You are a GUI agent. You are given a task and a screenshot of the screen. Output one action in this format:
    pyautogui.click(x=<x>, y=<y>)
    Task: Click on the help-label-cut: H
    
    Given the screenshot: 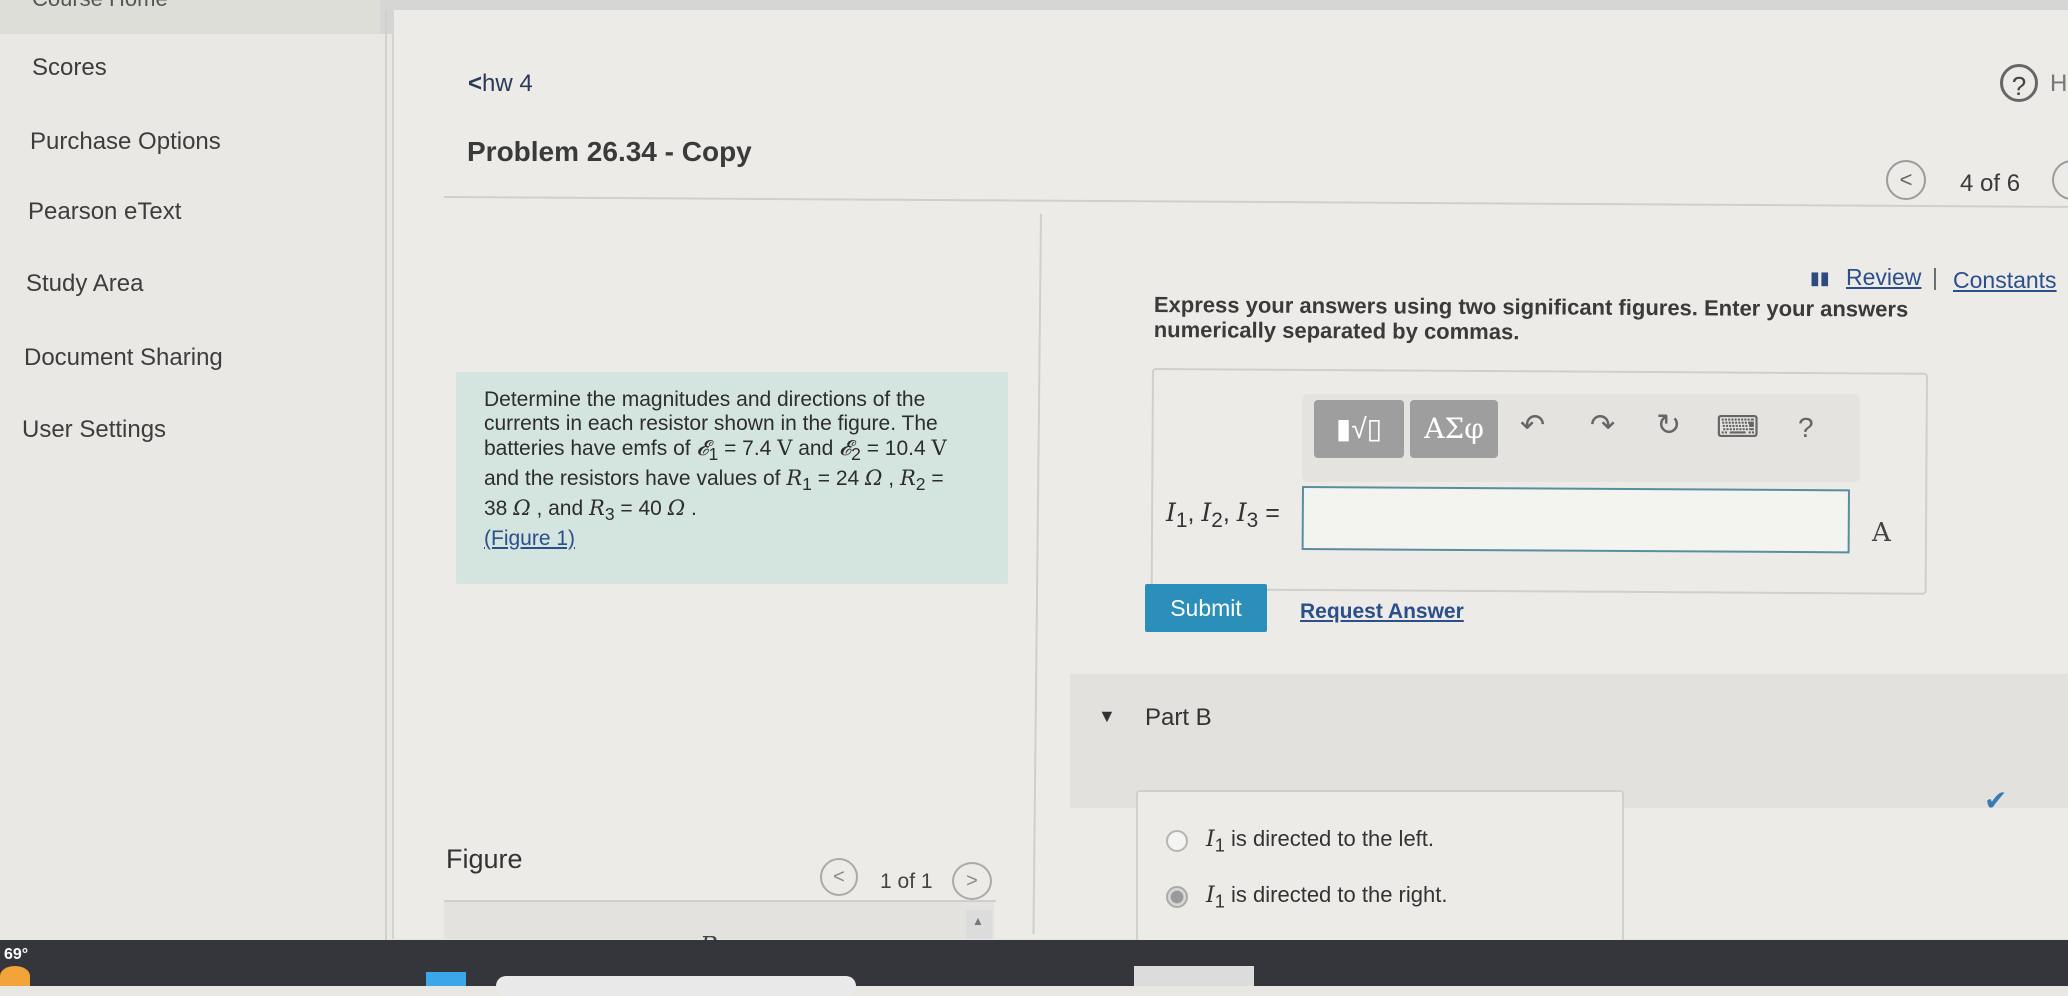 What is the action you would take?
    pyautogui.click(x=2059, y=83)
    